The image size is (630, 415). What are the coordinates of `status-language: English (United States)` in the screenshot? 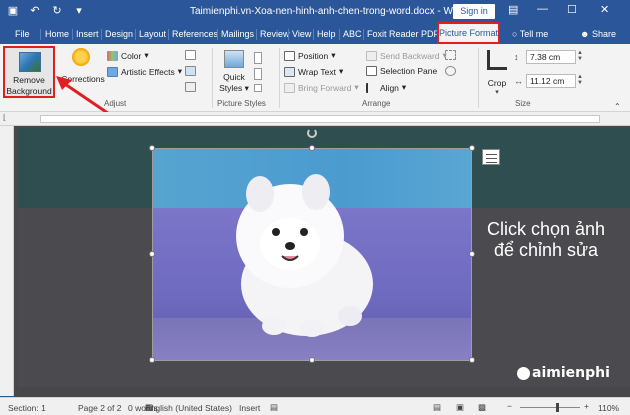 It's located at (188, 408).